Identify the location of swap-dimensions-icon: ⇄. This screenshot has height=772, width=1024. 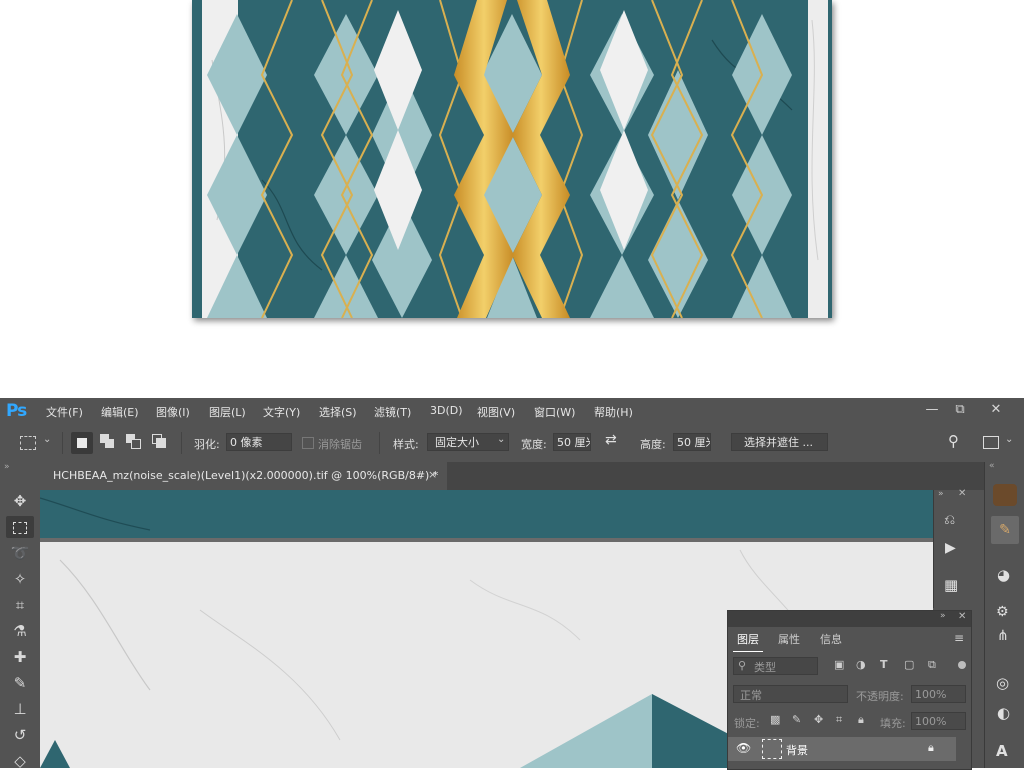
(611, 440).